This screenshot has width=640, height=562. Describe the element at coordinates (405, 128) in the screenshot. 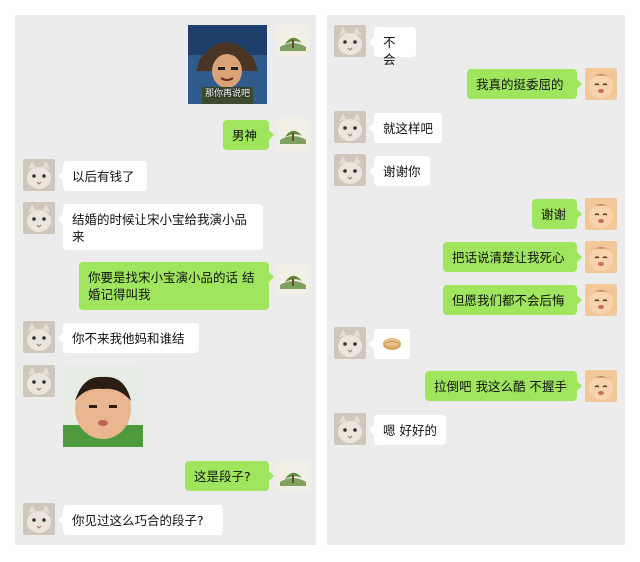

I see `message-bubble-theirs: 就这样吧` at that location.